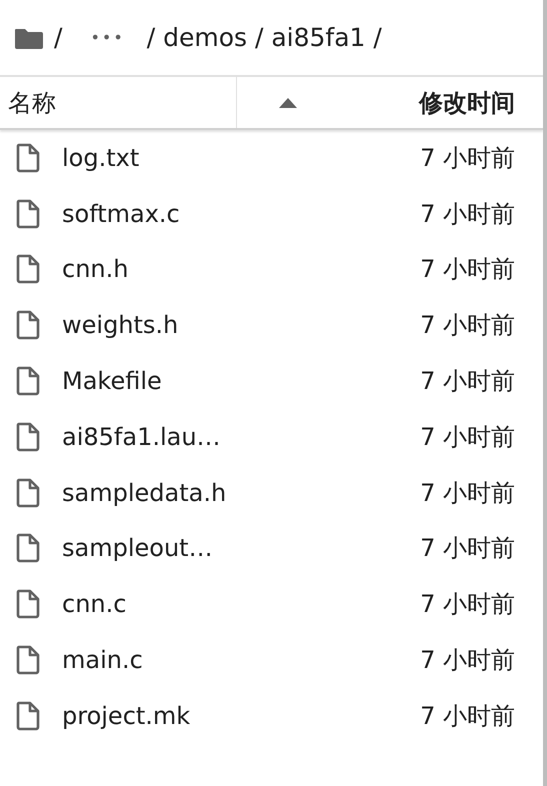  Describe the element at coordinates (271, 492) in the screenshot. I see `file-row: sampledata.h 7 小时前` at that location.